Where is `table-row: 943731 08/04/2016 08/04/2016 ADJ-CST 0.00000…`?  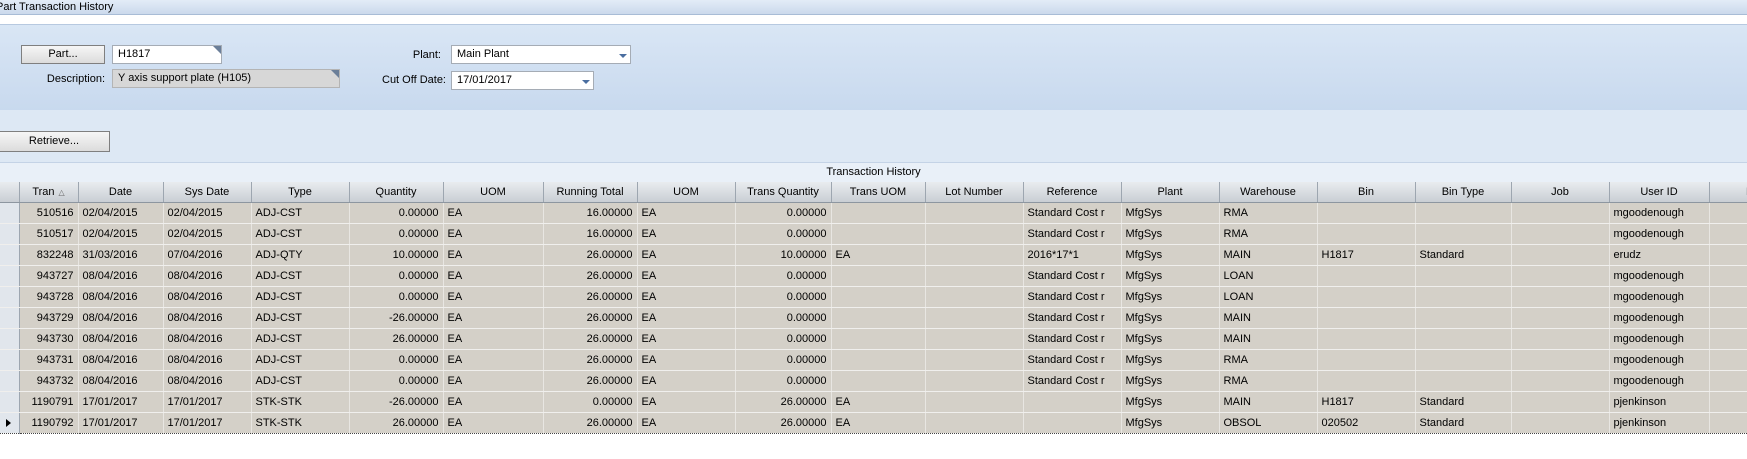 table-row: 943731 08/04/2016 08/04/2016 ADJ-CST 0.00000… is located at coordinates (873, 360).